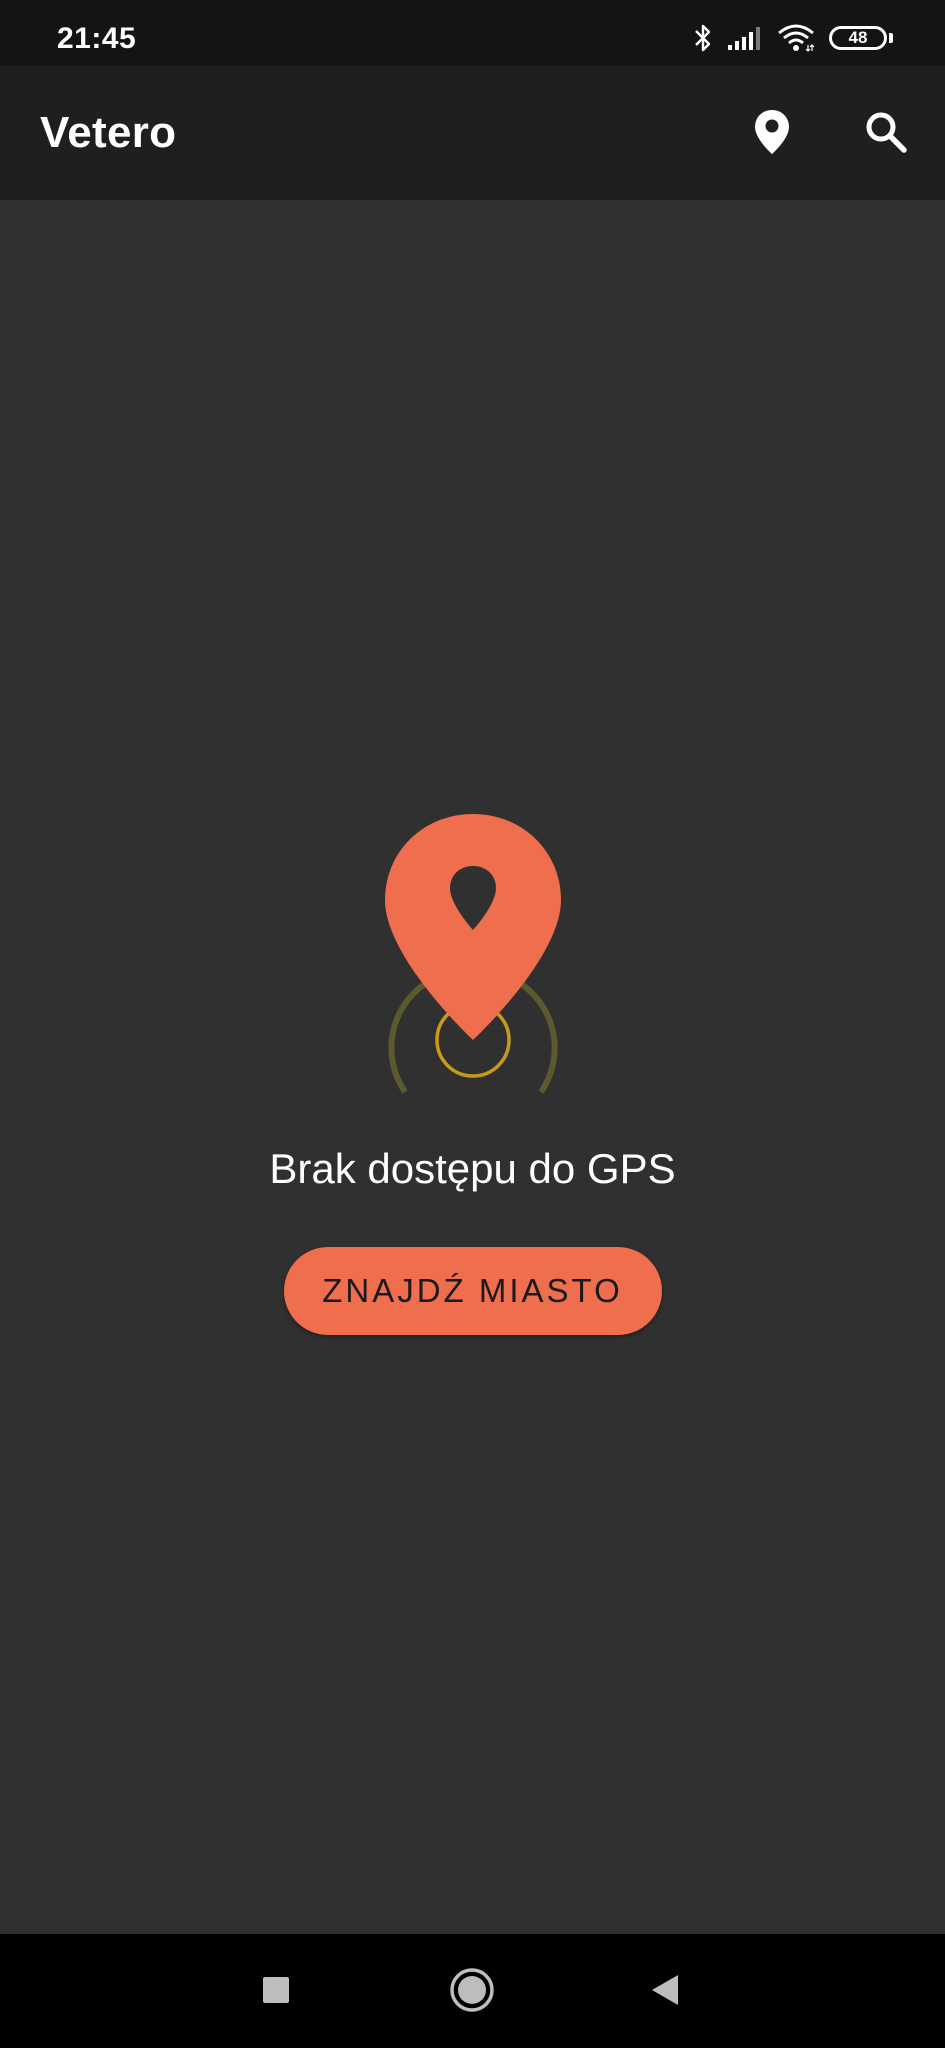  What do you see at coordinates (472, 1168) in the screenshot?
I see `gps-unavailable-message: Brak dostępu do GPS` at bounding box center [472, 1168].